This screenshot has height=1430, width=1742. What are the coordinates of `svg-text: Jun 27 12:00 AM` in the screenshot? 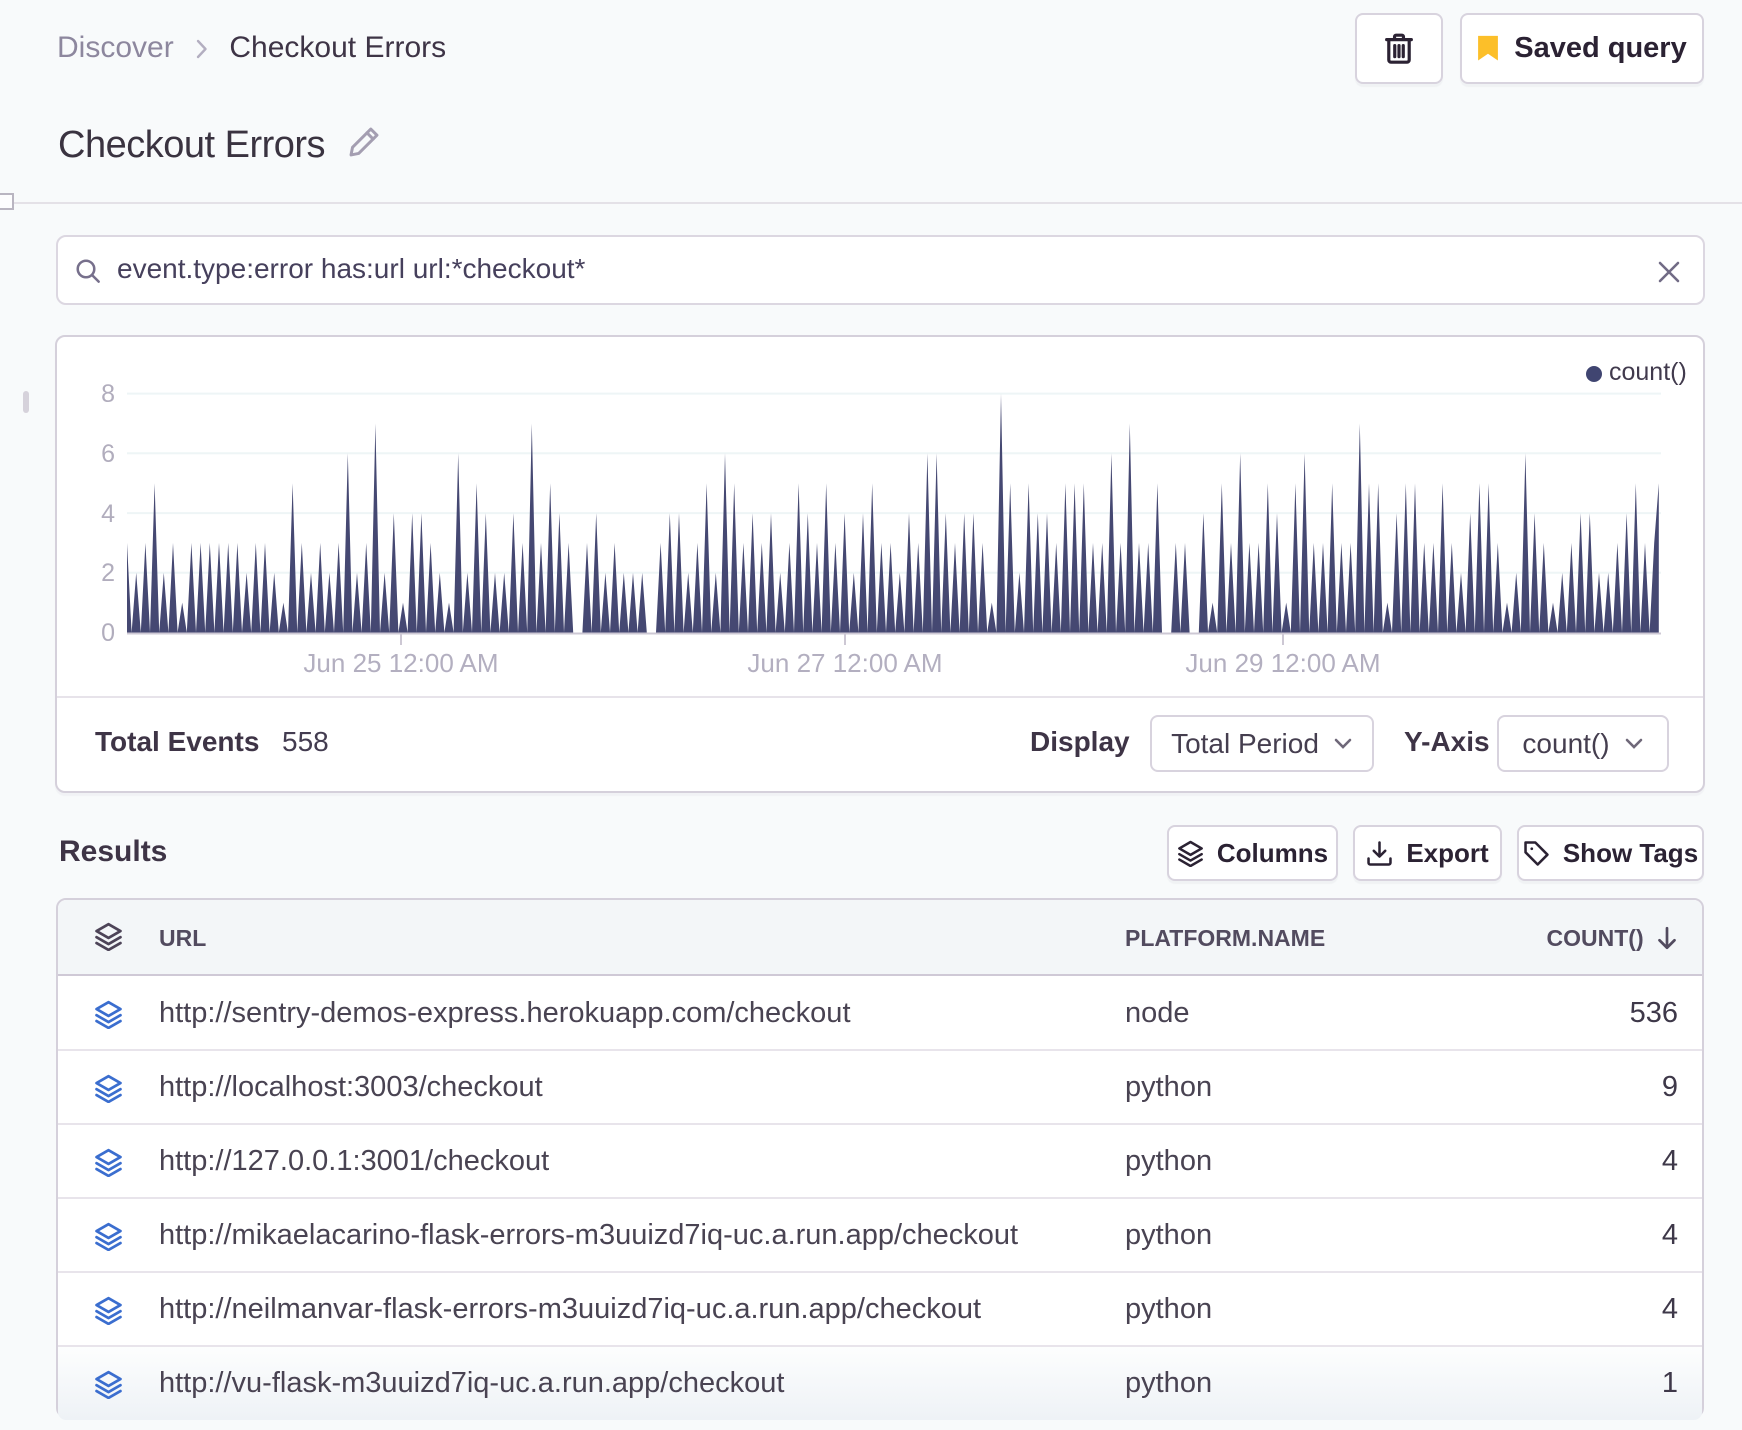 It's located at (844, 663).